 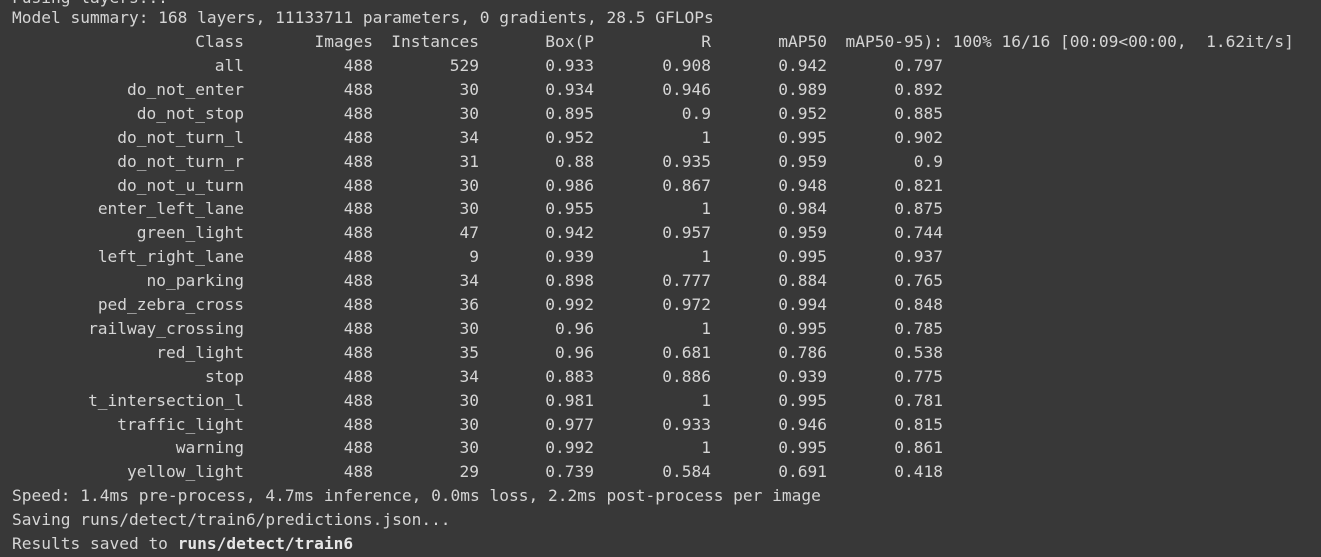 What do you see at coordinates (802, 352) in the screenshot?
I see `row-map50: 0.786` at bounding box center [802, 352].